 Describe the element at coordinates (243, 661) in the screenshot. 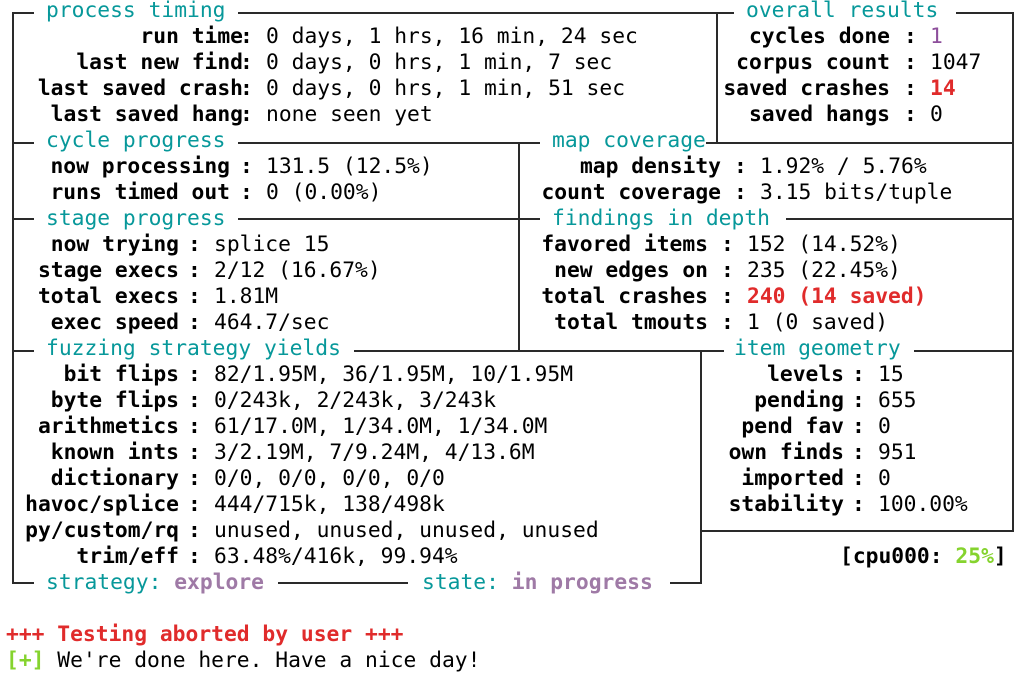

I see `done-message: [+] We're done here. Have a nice day!` at that location.